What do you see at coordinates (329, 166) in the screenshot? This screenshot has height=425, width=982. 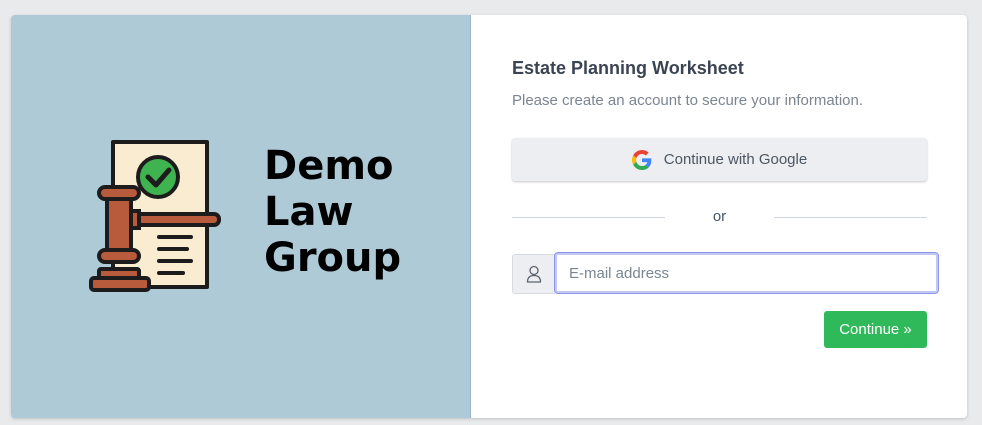 I see `brand-name-line-1: Demo` at bounding box center [329, 166].